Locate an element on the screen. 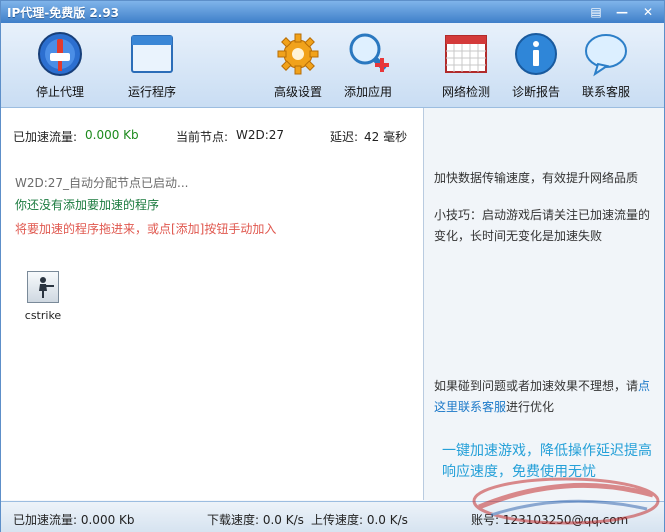 The height and width of the screenshot is (532, 665). network-check-label: 网络检测 is located at coordinates (465, 92).